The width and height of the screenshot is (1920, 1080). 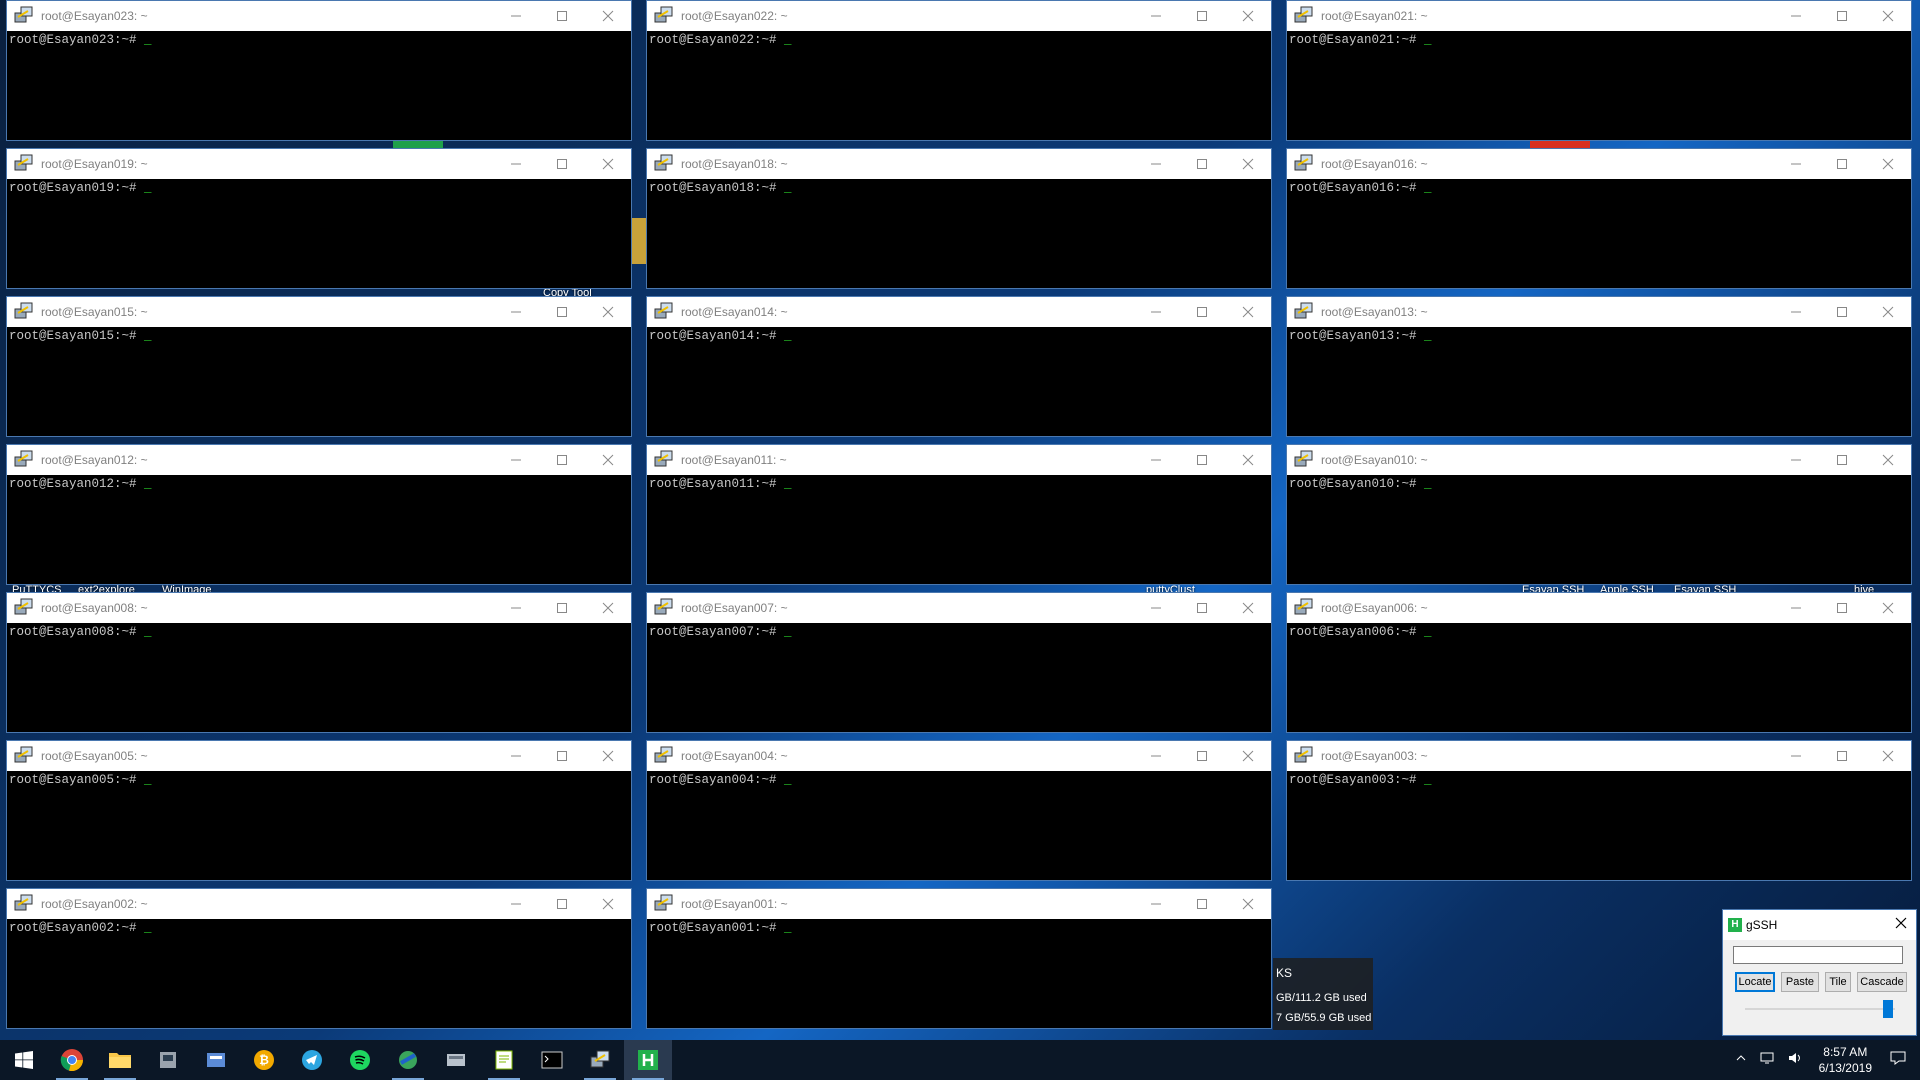 What do you see at coordinates (1599, 662) in the screenshot?
I see `putty-window: root@Esayan006: ~ root@Esayan006:~# _` at bounding box center [1599, 662].